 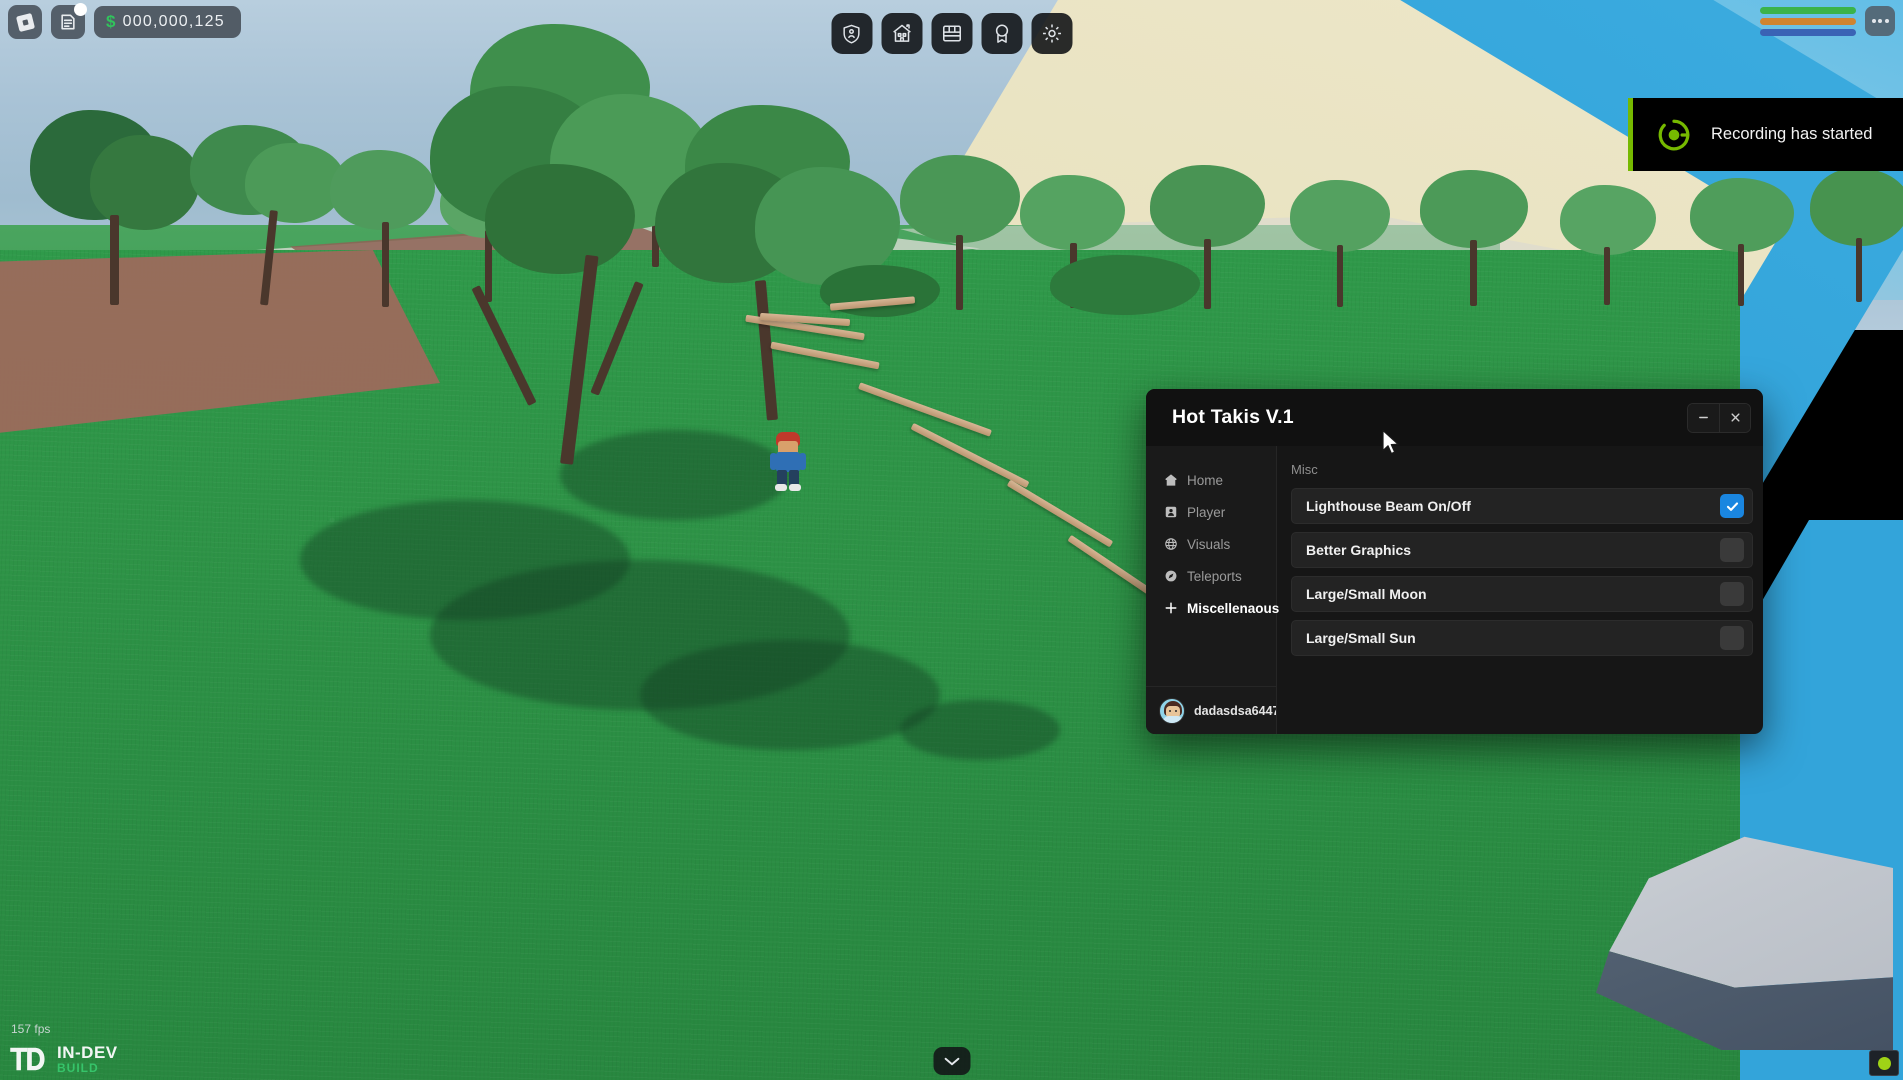 I want to click on panel-user-row: dadasdsa6447:, so click(x=1211, y=710).